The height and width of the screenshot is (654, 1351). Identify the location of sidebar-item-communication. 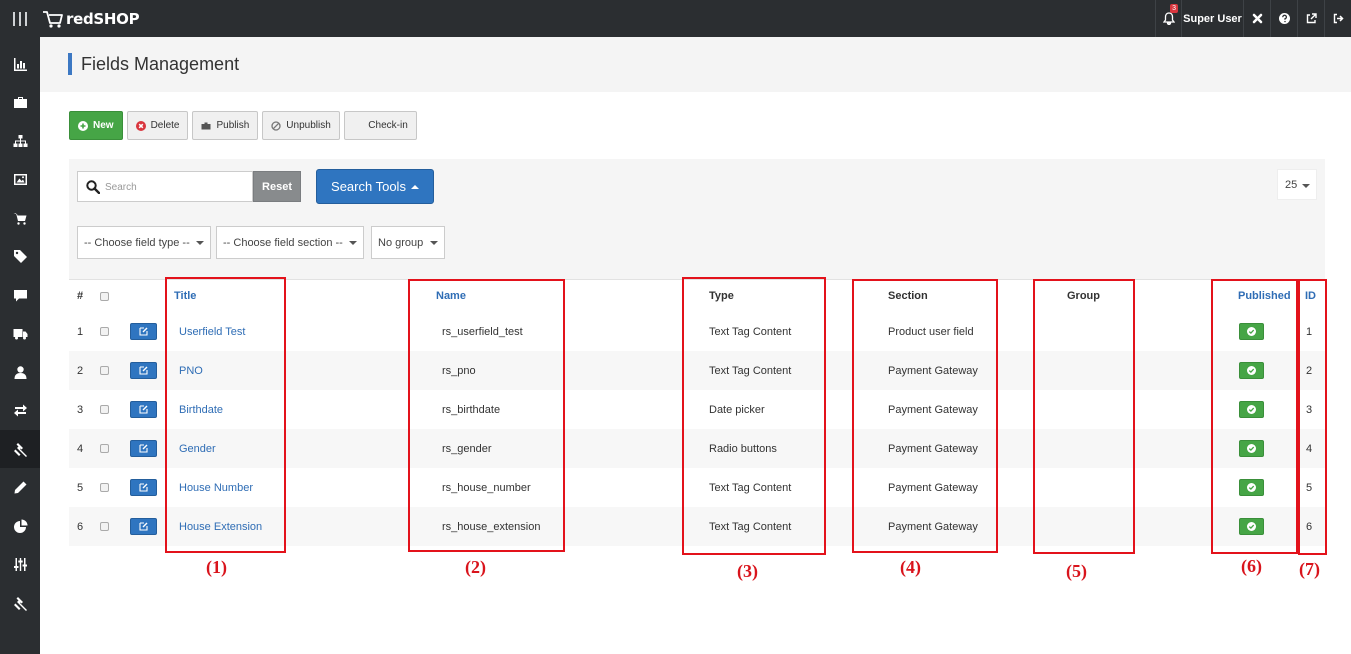
(20, 295).